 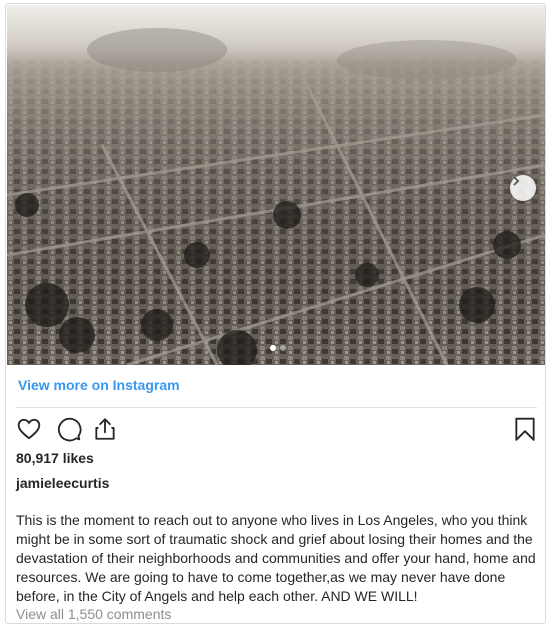 I want to click on carousel-indicator, so click(x=278, y=348).